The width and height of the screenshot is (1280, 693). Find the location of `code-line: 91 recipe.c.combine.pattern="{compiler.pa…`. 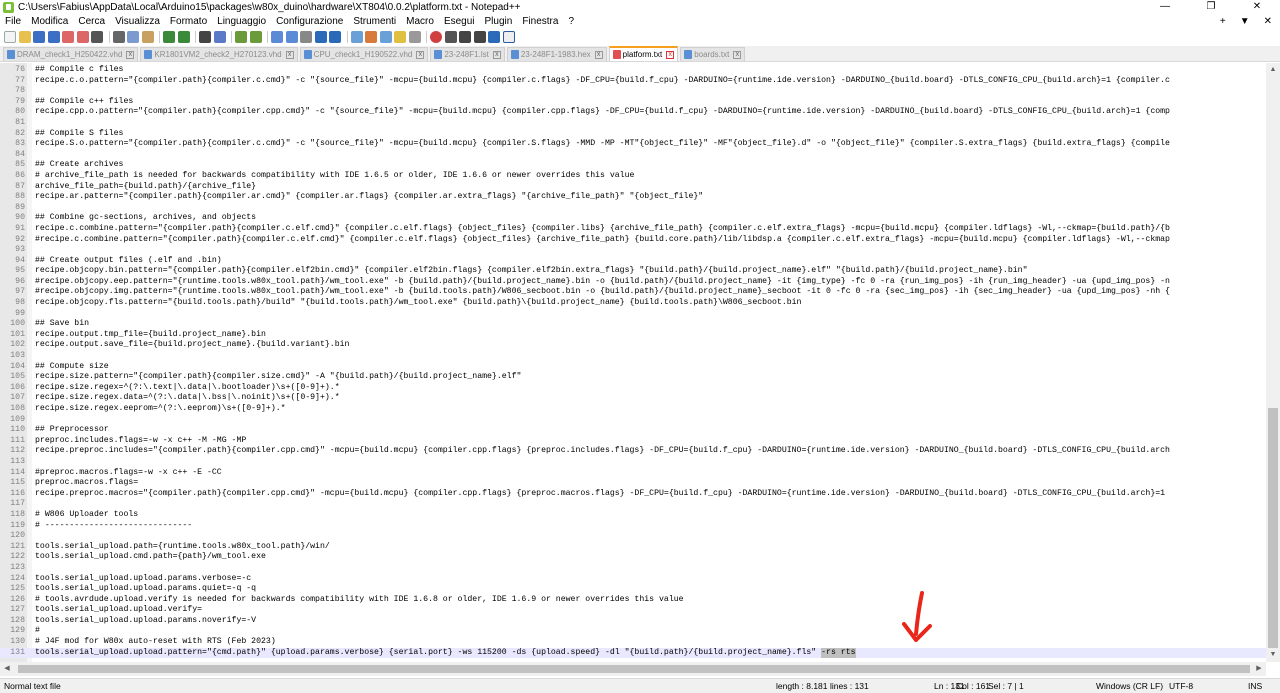

code-line: 91 recipe.c.combine.pattern="{compiler.pa… is located at coordinates (633, 229).